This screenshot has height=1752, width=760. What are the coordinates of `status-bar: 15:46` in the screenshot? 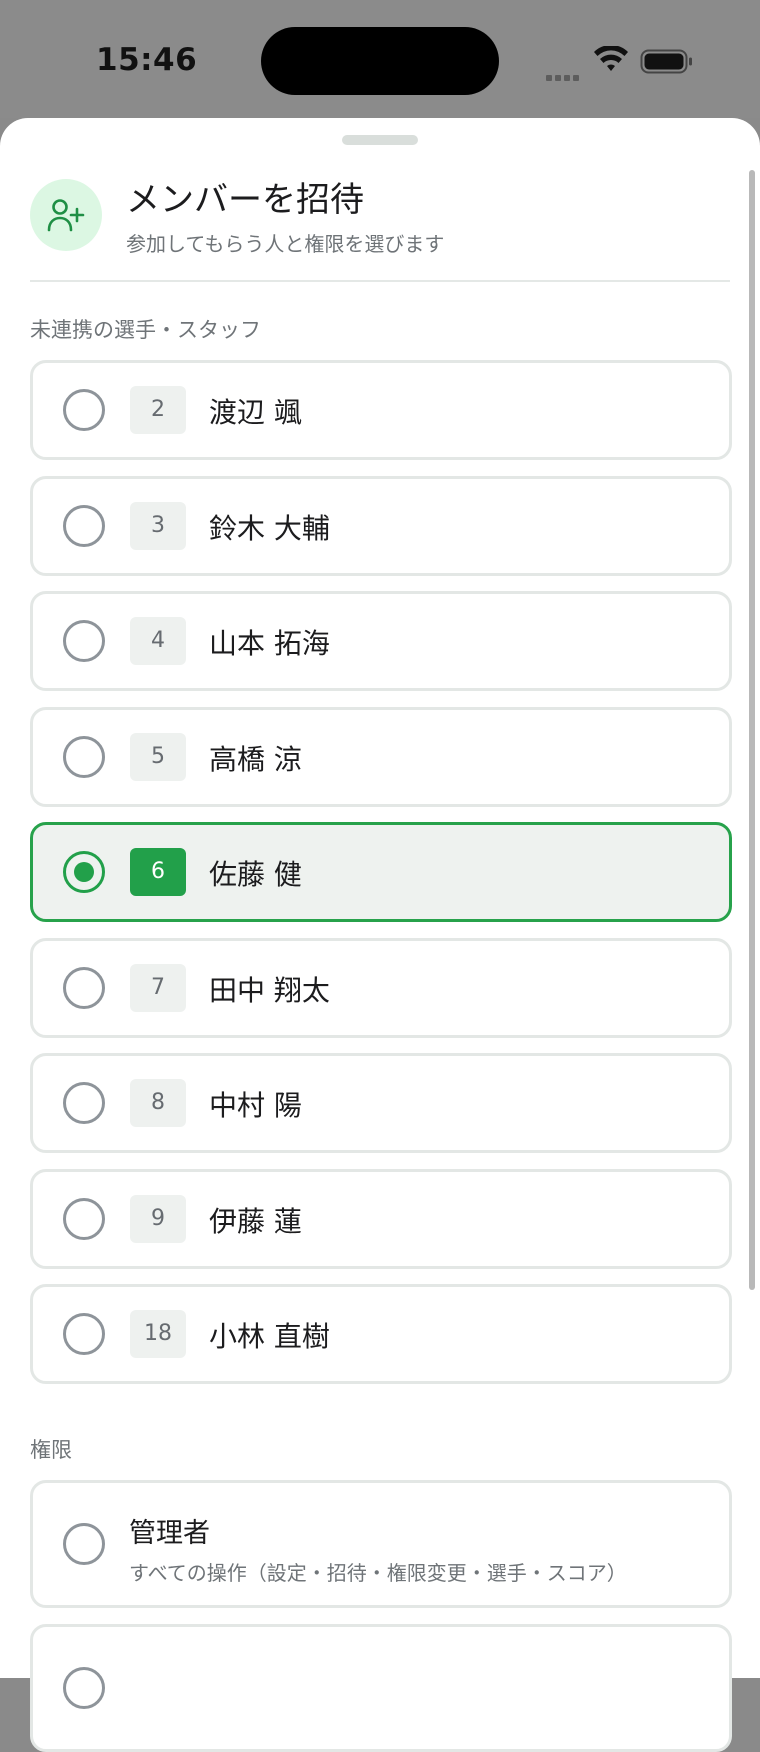 It's located at (380, 59).